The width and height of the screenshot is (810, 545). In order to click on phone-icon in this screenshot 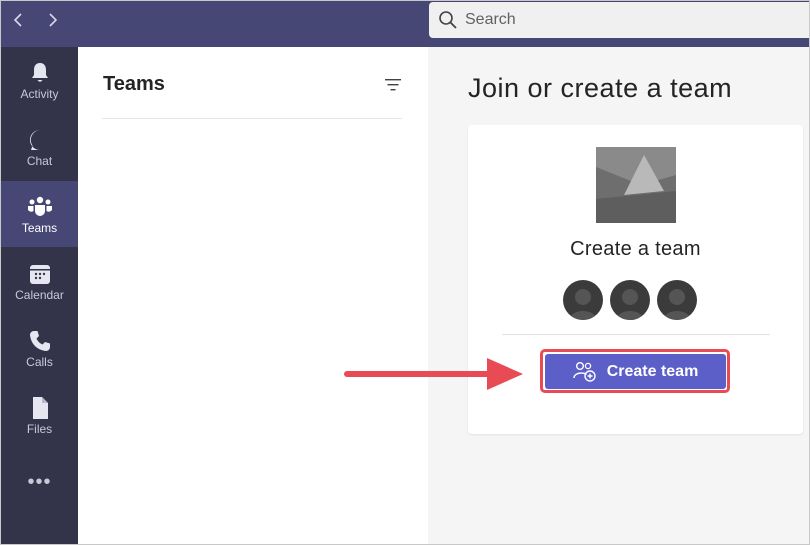, I will do `click(40, 341)`.